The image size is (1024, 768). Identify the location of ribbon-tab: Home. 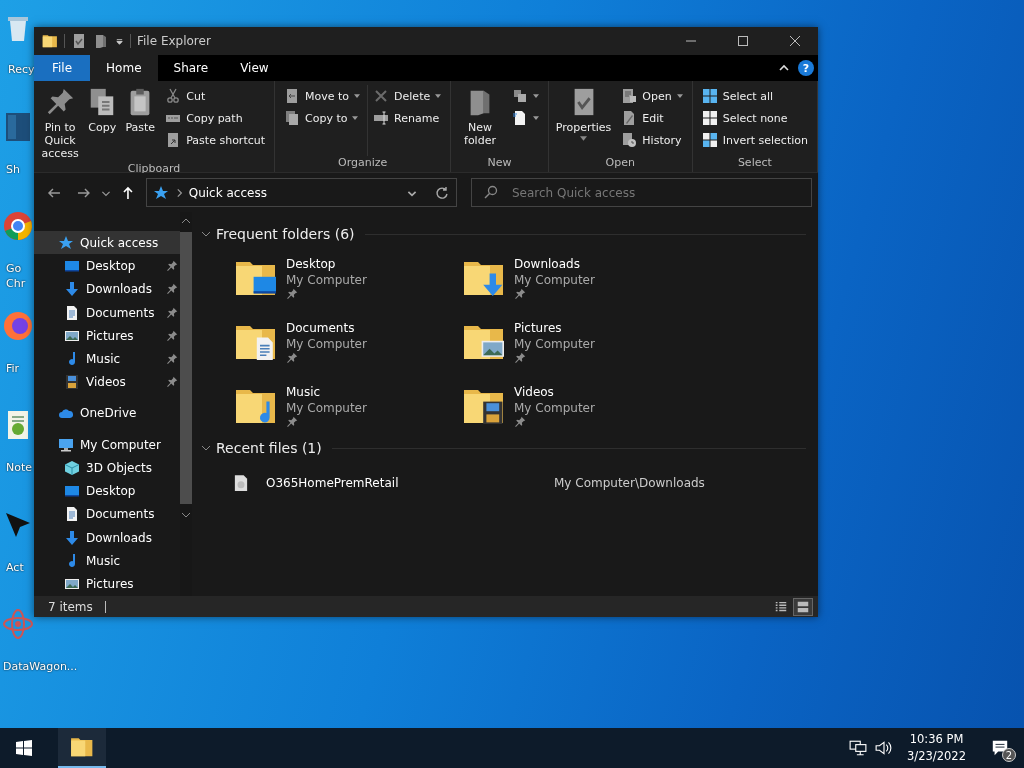
(124, 68).